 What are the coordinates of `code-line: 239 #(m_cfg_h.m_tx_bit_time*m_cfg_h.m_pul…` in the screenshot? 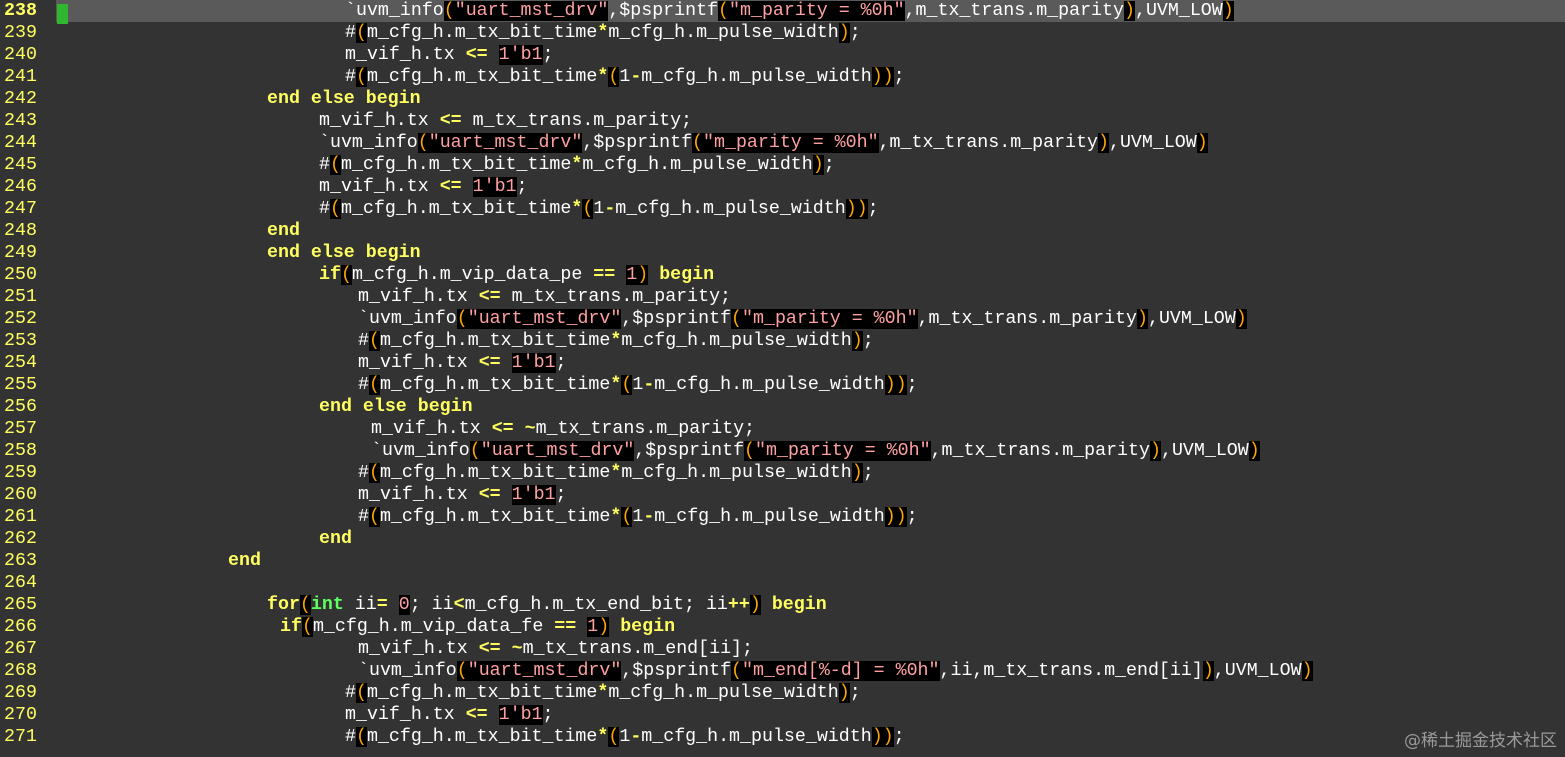 It's located at (782, 33).